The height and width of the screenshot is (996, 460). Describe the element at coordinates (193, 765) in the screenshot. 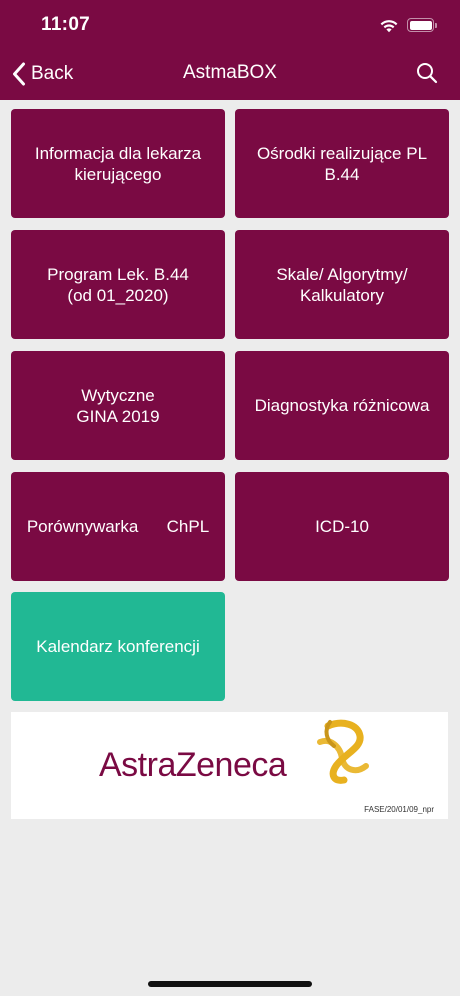

I see `astrazeneca-logo-text: AstraZeneca` at that location.